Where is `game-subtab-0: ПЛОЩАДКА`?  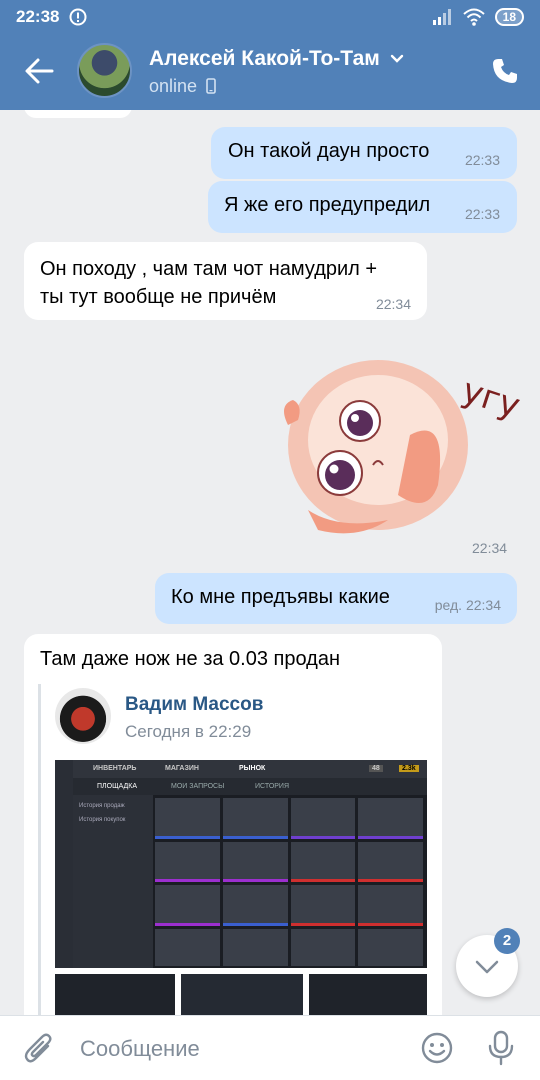
game-subtab-0: ПЛОЩАДКА is located at coordinates (117, 786).